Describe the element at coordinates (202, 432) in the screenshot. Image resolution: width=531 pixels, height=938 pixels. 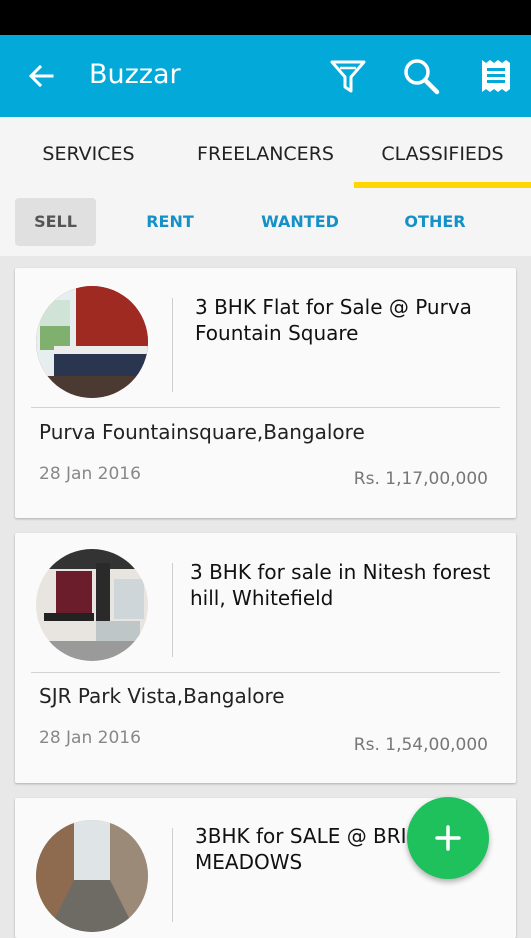
I see `listing-location: Purva Fountainsquare,Bangalore` at that location.